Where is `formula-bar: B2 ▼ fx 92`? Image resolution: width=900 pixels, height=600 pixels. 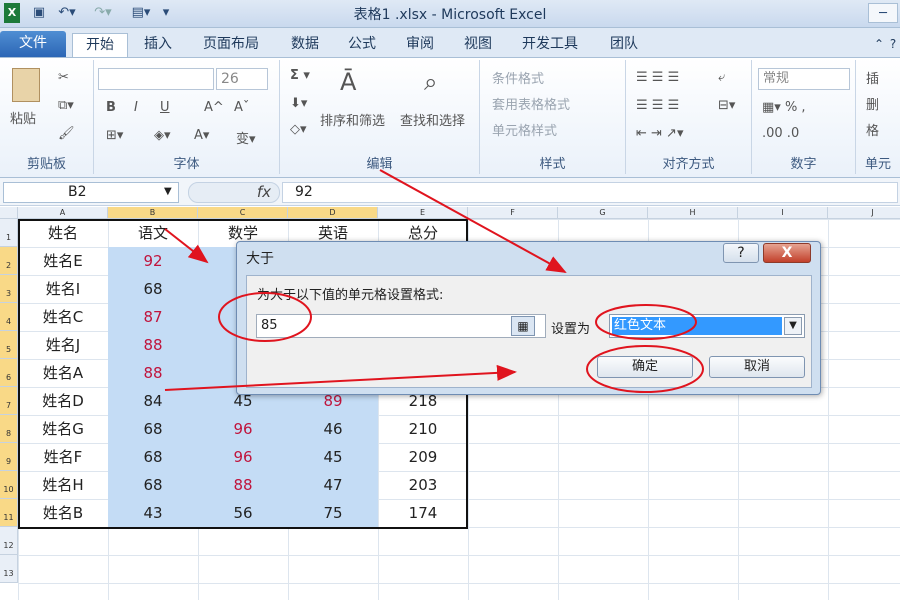
formula-bar: B2 ▼ fx 92 is located at coordinates (450, 192).